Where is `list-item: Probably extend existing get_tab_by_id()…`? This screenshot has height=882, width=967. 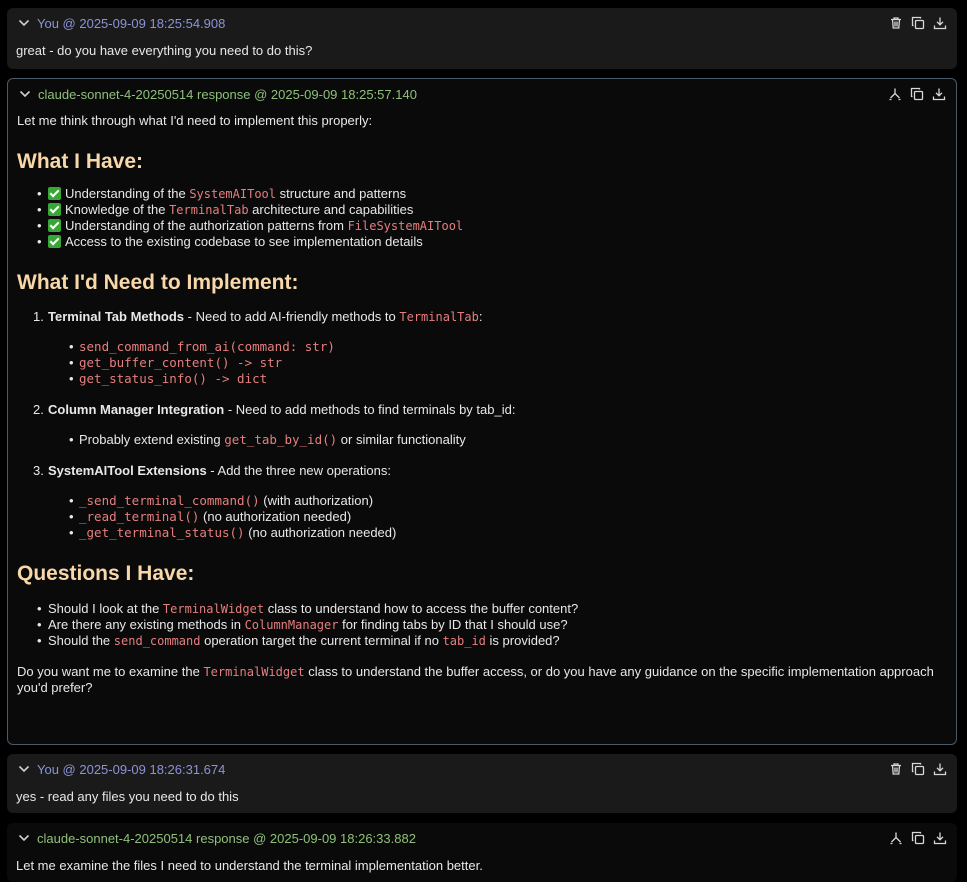
list-item: Probably extend existing get_tab_by_id()… is located at coordinates (482, 440).